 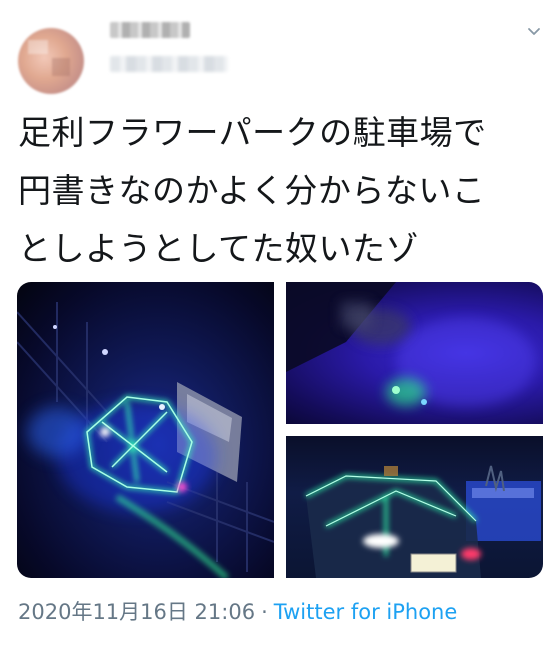 I want to click on tweet-source-link: Twitter for iPhone, so click(x=366, y=612).